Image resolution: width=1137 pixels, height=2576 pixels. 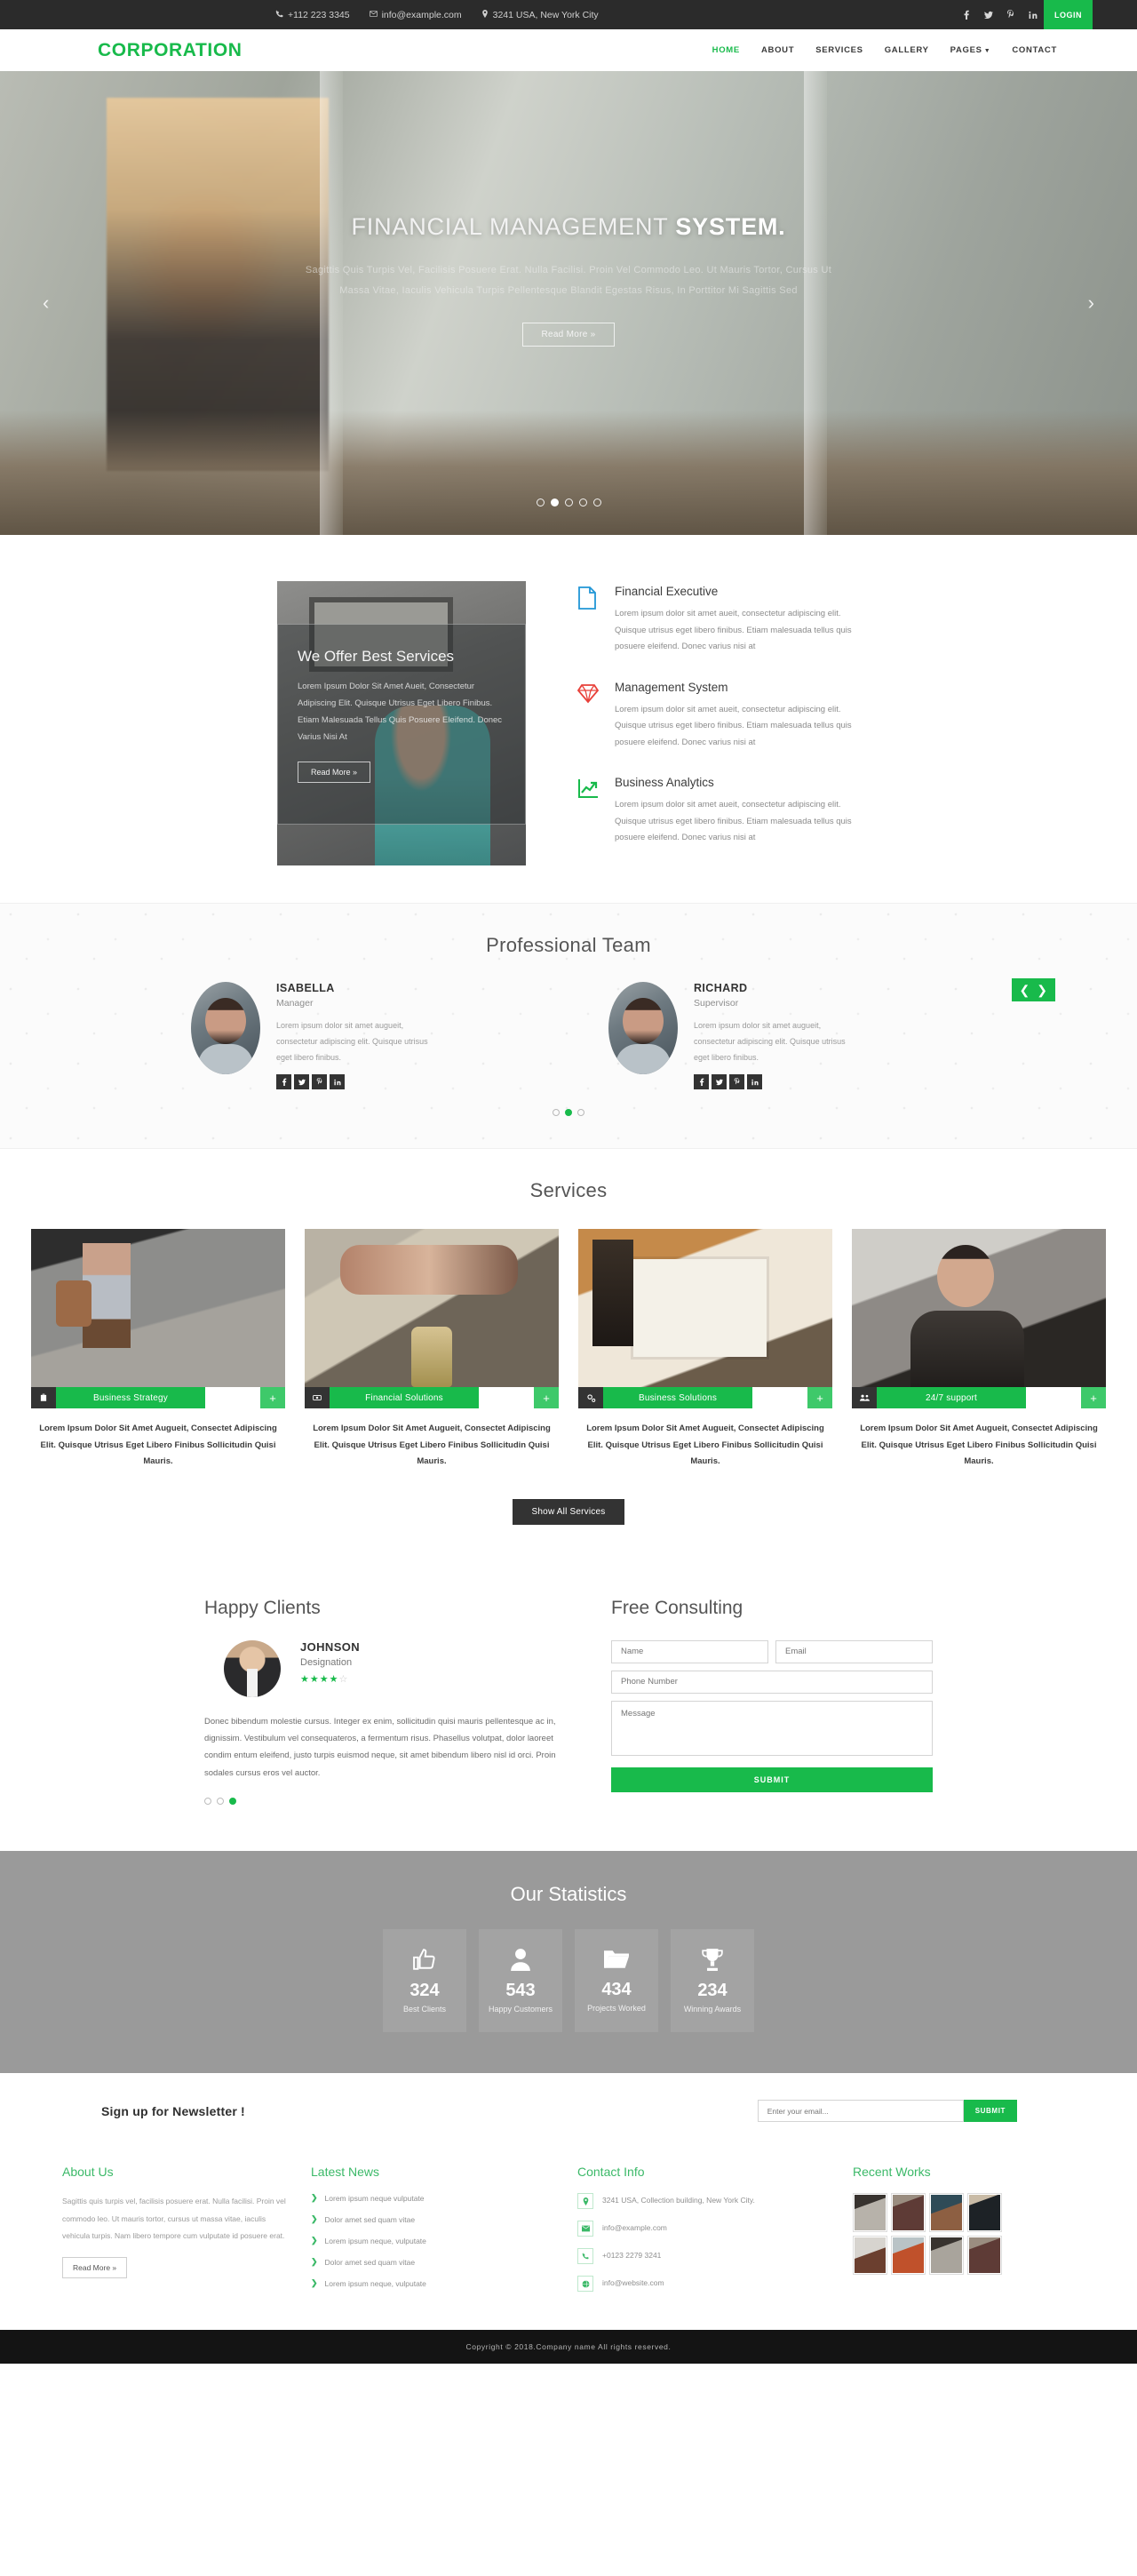 I want to click on team-prev-arrow: ❮, so click(x=1025, y=990).